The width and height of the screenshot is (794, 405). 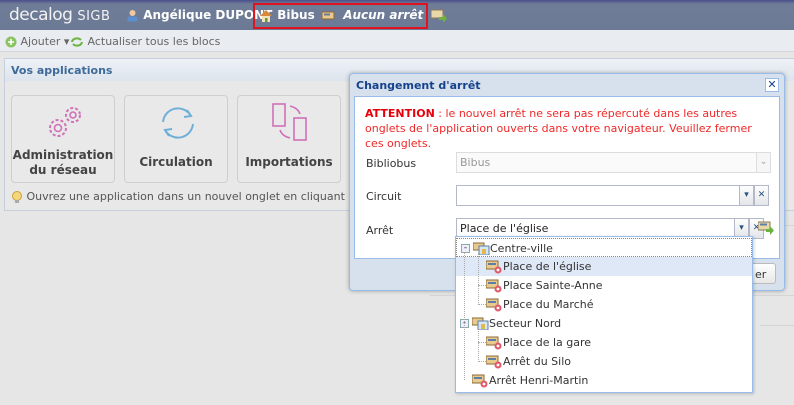 What do you see at coordinates (548, 304) in the screenshot?
I see `tree-item-label: Place du Marché` at bounding box center [548, 304].